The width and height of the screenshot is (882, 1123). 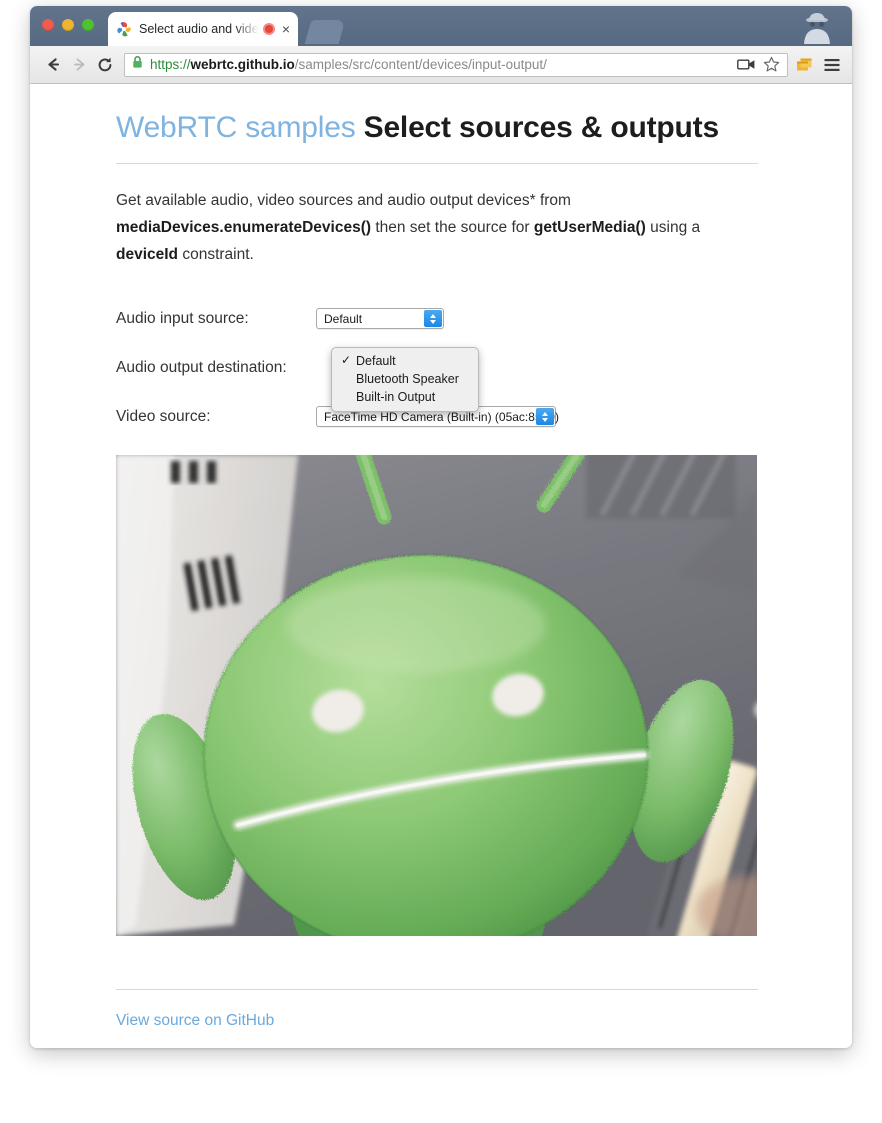 I want to click on zoom-window-button, so click(x=88, y=25).